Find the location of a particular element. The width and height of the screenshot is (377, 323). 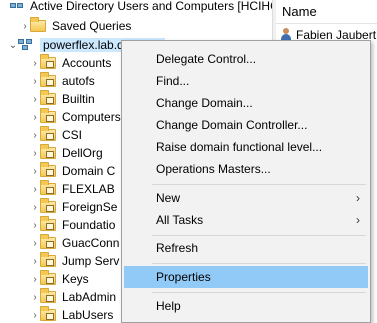

menu-item-new: New › is located at coordinates (246, 198).